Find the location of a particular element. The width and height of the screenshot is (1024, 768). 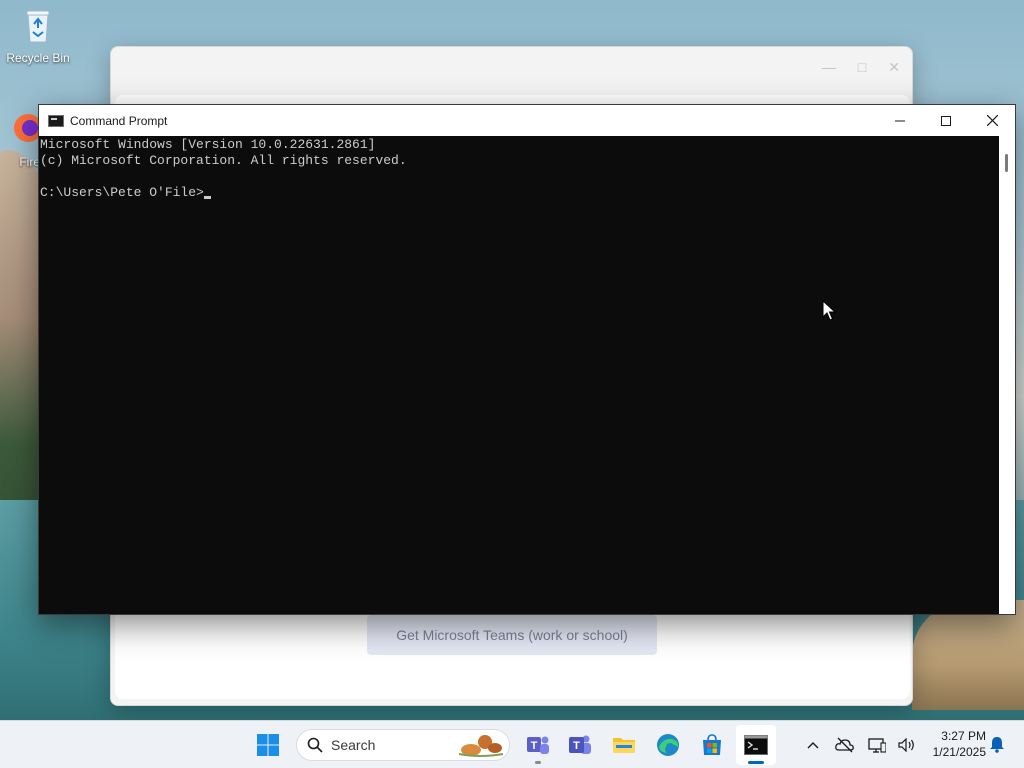

taskbar-search: Search is located at coordinates (403, 745).